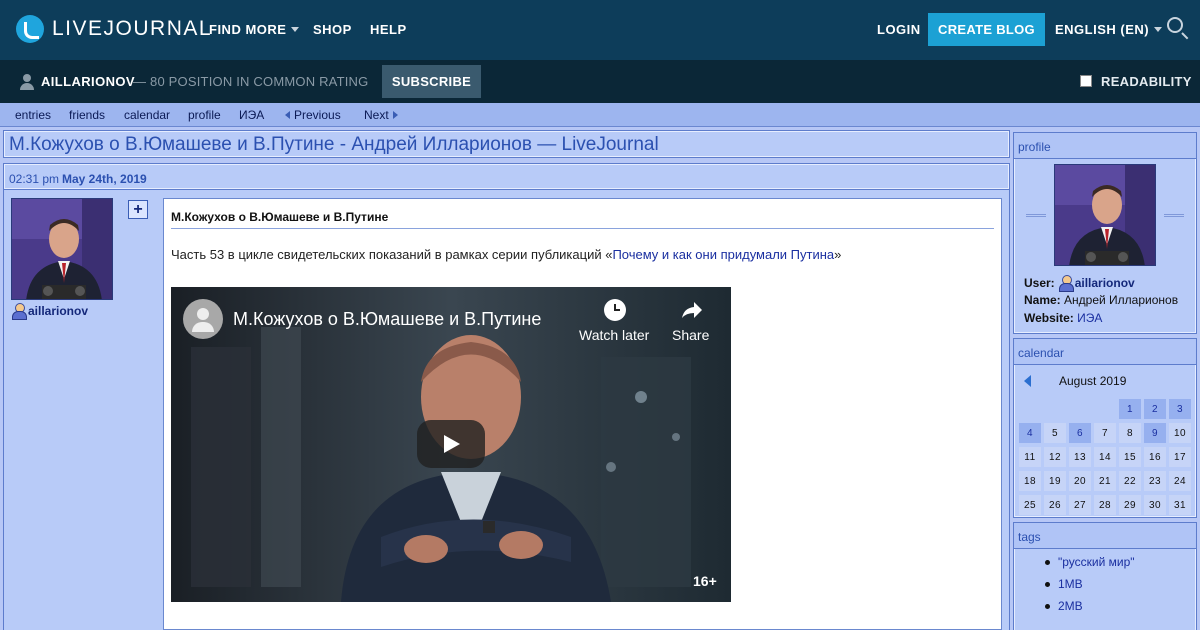 The width and height of the screenshot is (1200, 630). What do you see at coordinates (1180, 481) in the screenshot?
I see `calendar-day: 24` at bounding box center [1180, 481].